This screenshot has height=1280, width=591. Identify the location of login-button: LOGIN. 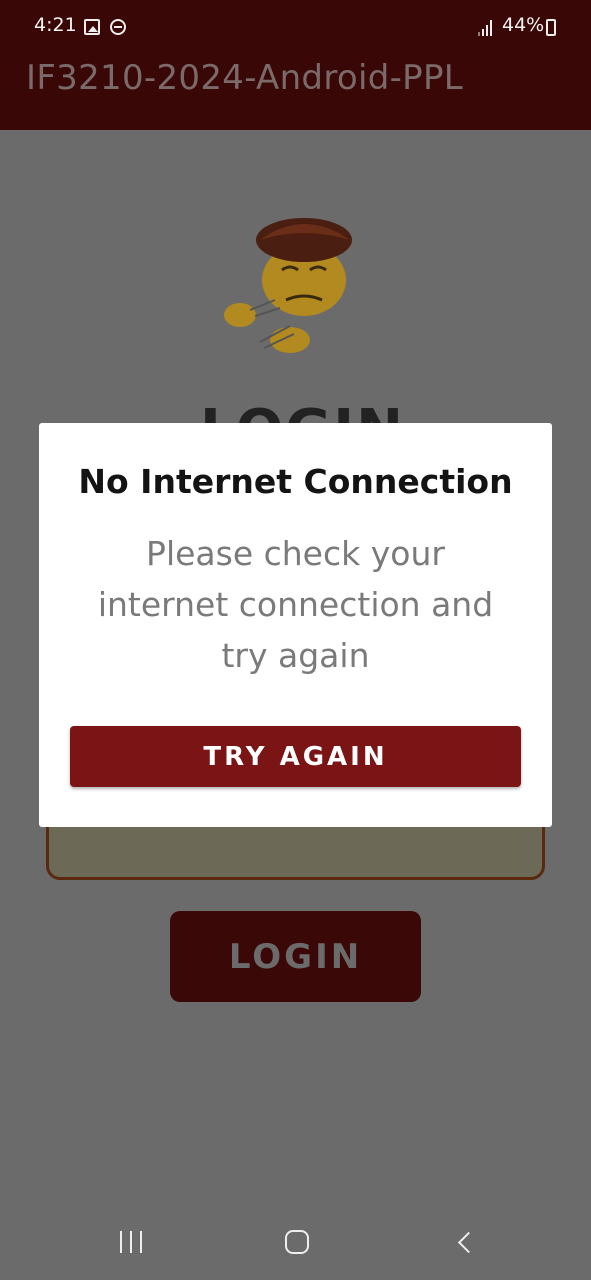
(295, 956).